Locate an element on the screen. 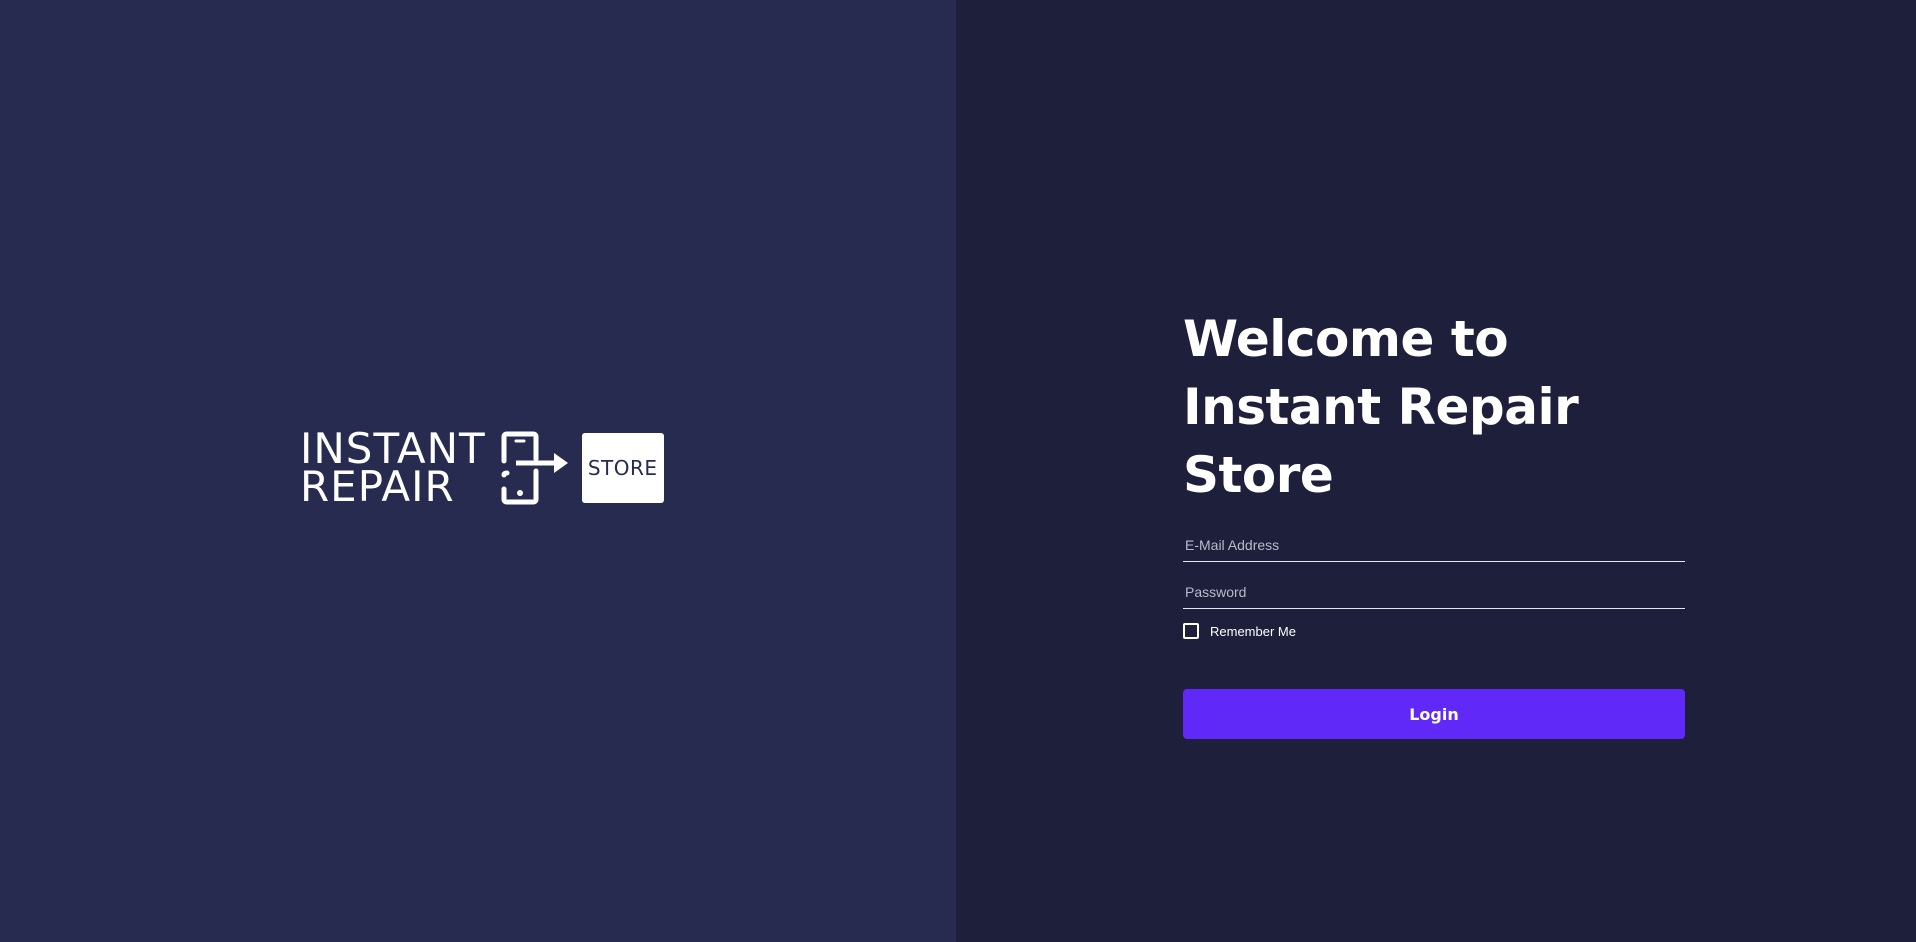  welcome-title: Welcome to Instant Repair Store is located at coordinates (1434, 407).